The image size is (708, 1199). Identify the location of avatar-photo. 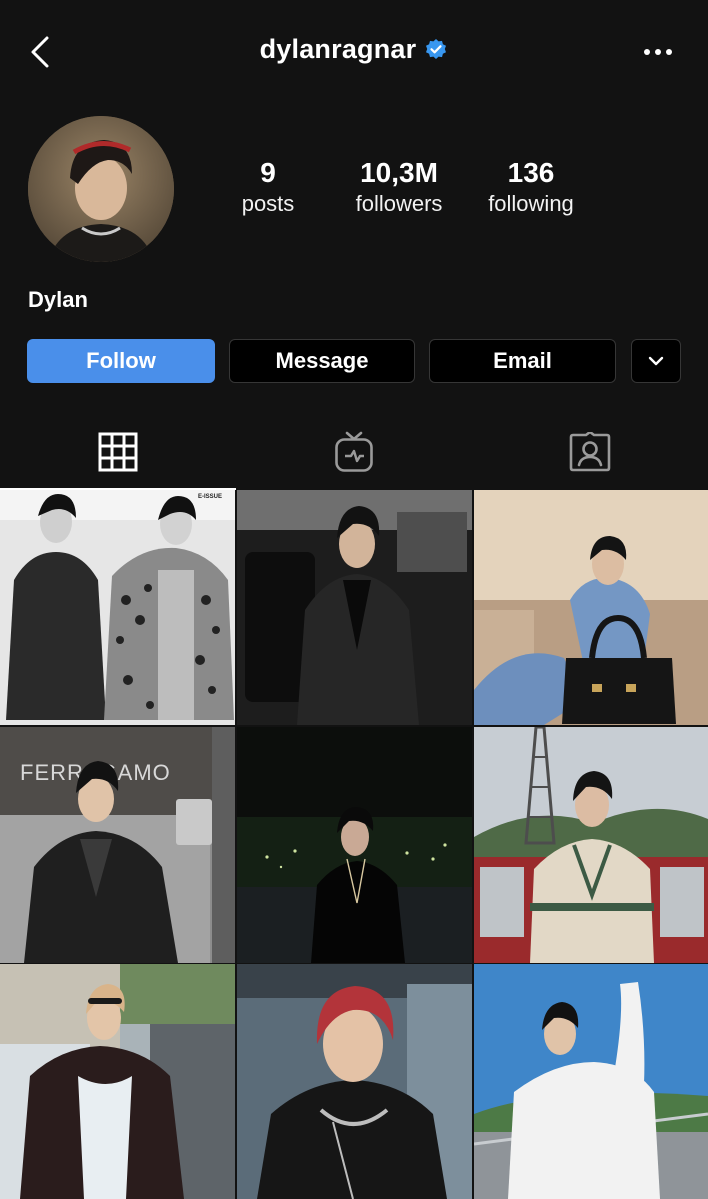
(101, 189).